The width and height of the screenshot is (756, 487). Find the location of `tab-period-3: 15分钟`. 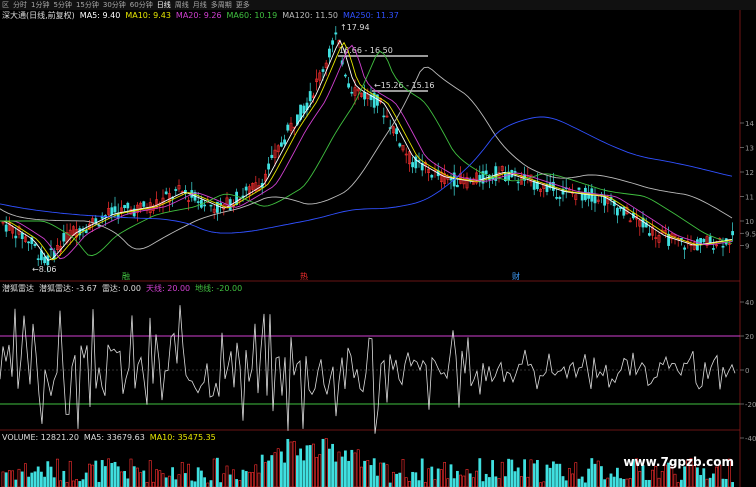

tab-period-3: 15分钟 is located at coordinates (87, 5).